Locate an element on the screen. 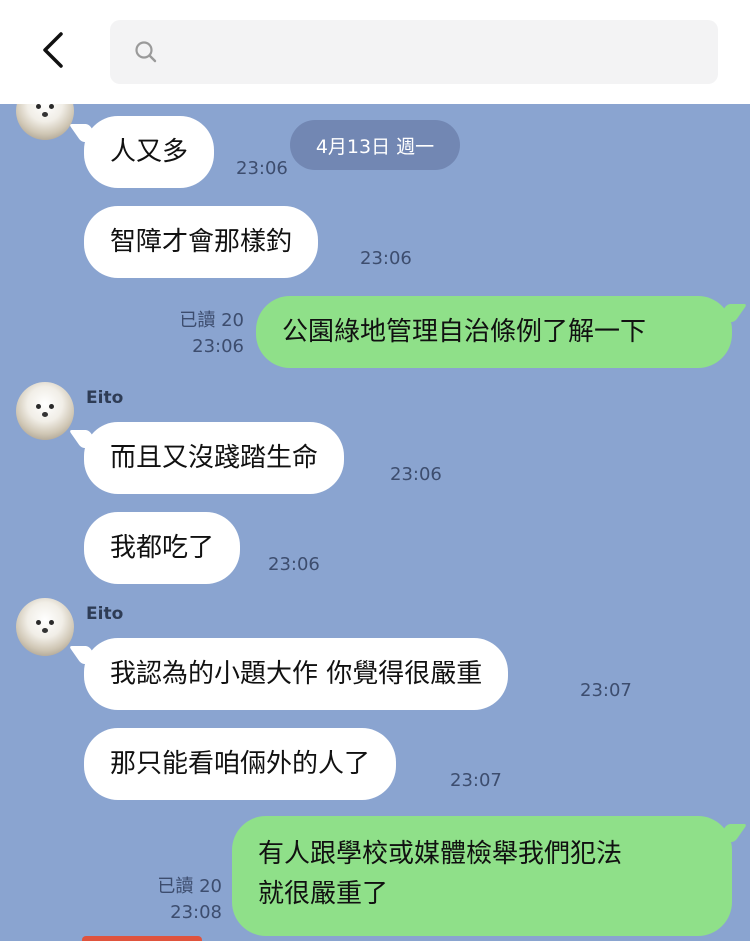 The width and height of the screenshot is (750, 941). message-bubble: 智障才會那樣釣 is located at coordinates (201, 242).